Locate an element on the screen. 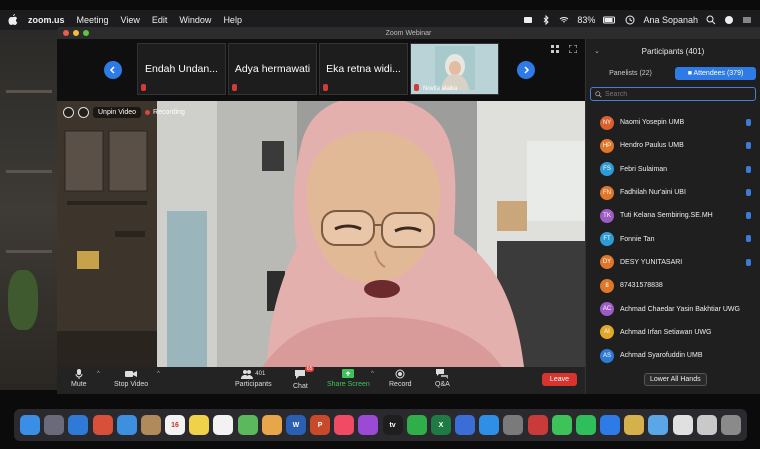  music-icon is located at coordinates (344, 425).